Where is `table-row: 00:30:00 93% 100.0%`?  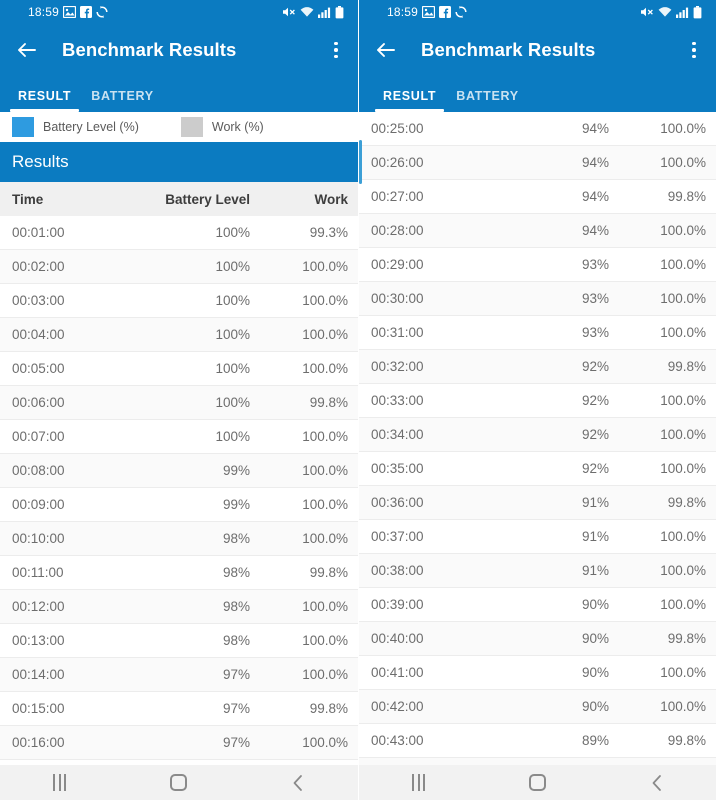 table-row: 00:30:00 93% 100.0% is located at coordinates (537, 299).